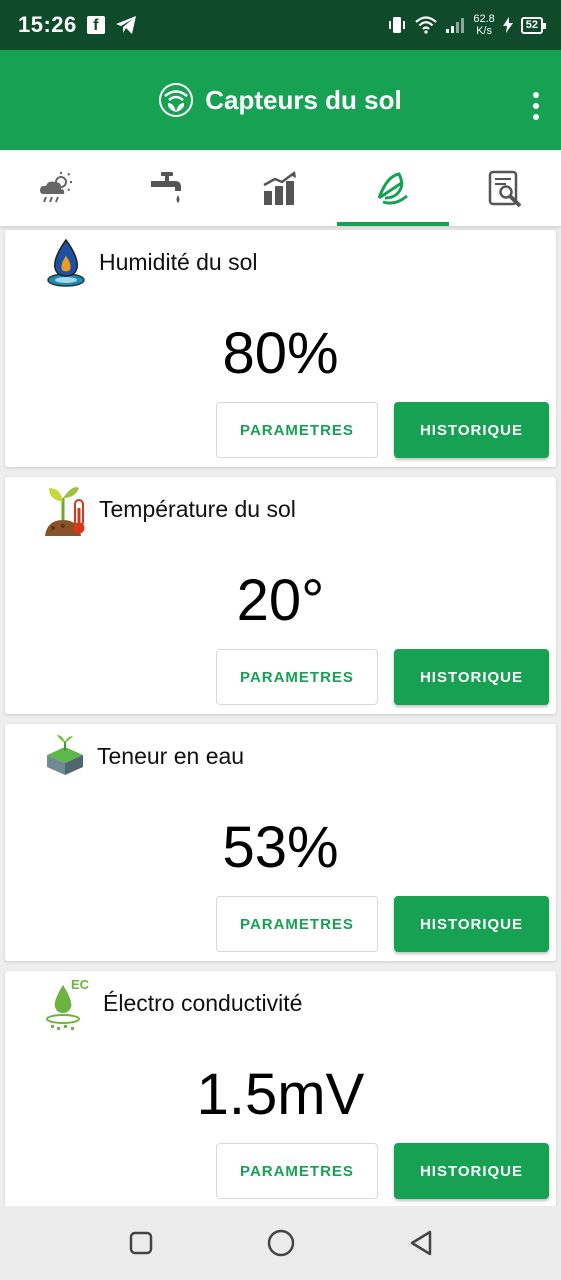 This screenshot has height=1280, width=561. I want to click on sensor-value: 20°, so click(280, 600).